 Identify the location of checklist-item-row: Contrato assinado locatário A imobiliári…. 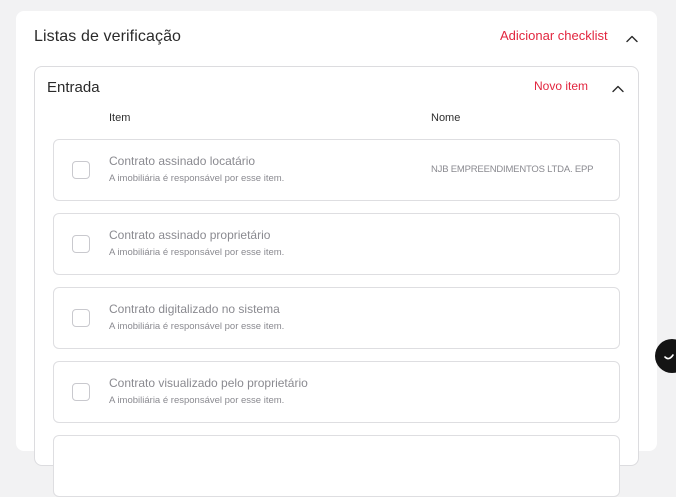
(336, 170).